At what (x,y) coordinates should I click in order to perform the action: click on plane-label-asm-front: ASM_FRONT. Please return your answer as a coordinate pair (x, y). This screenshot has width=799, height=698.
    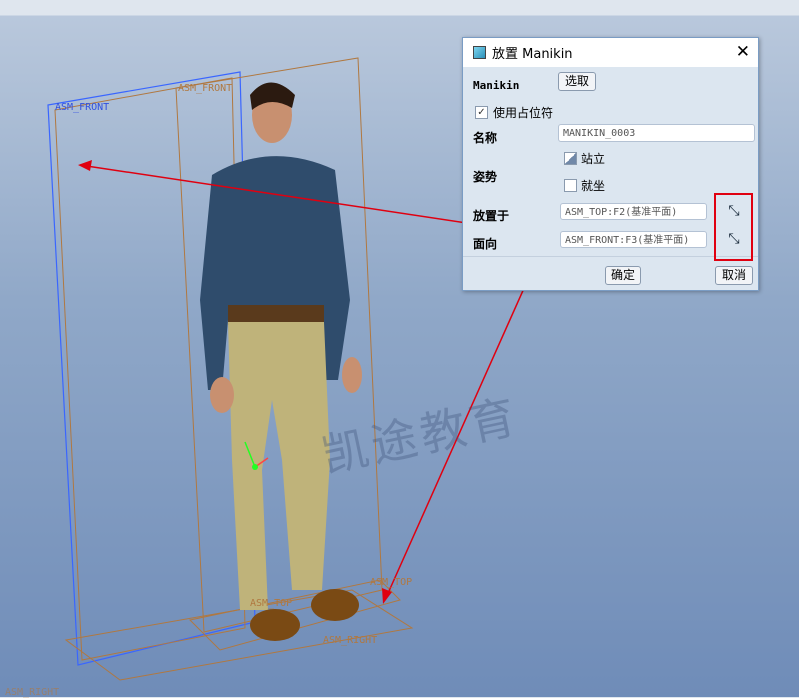
    Looking at the image, I should click on (205, 88).